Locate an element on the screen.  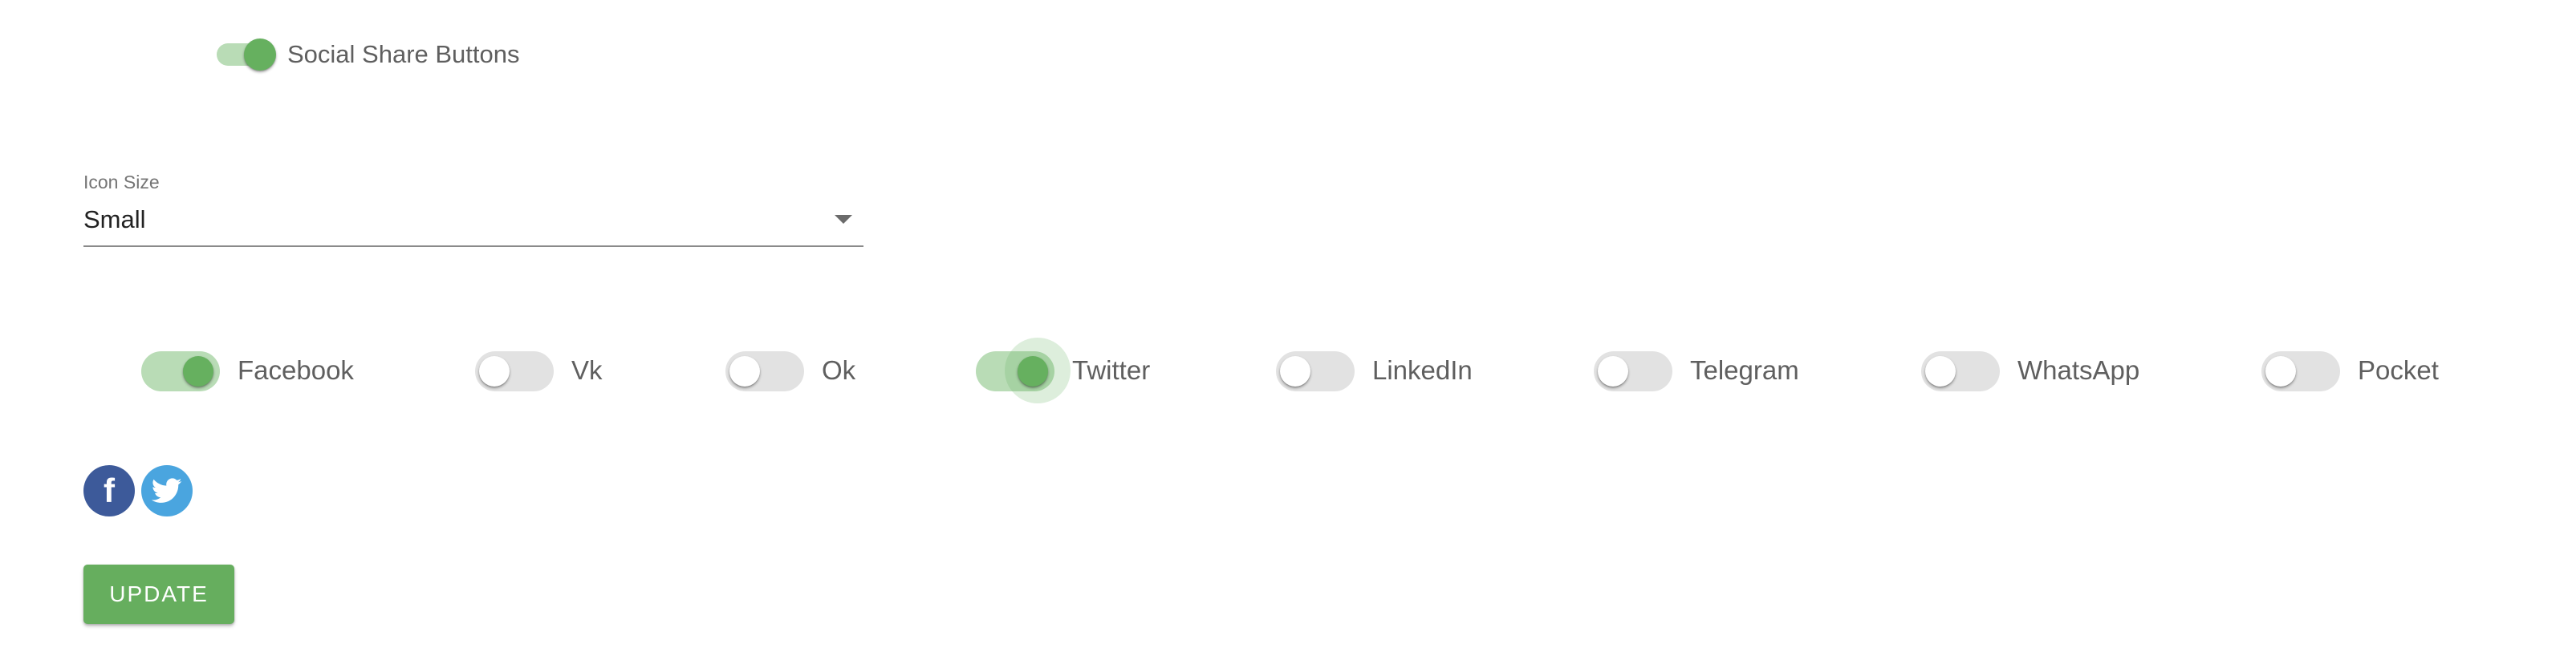
network-toggle-whatsapp: WhatsApp is located at coordinates (2030, 370).